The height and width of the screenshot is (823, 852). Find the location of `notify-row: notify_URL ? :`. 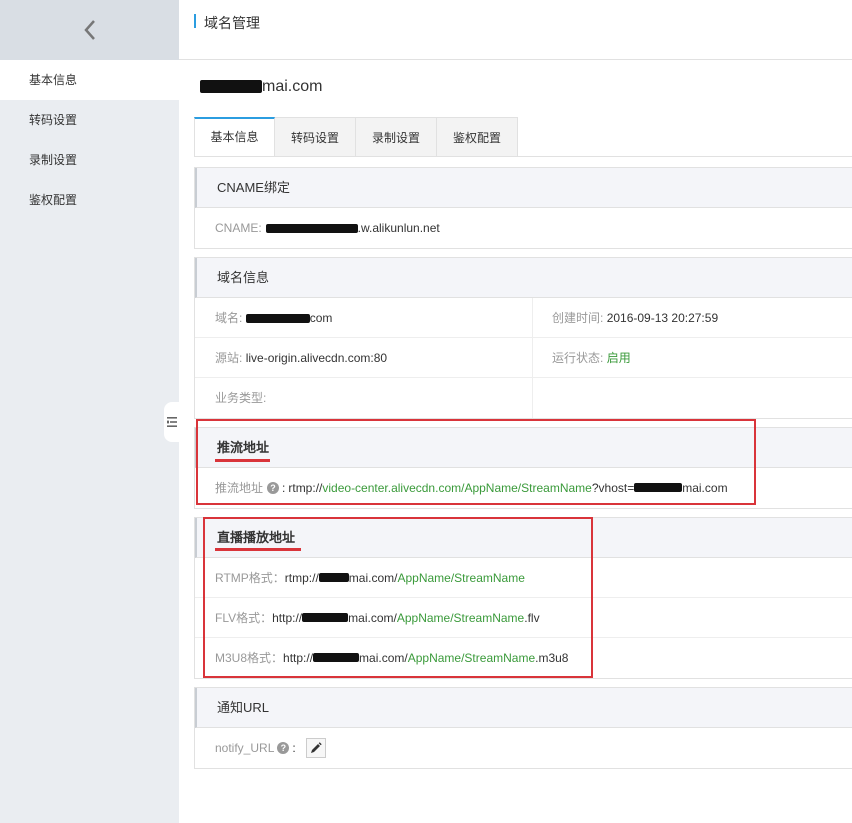

notify-row: notify_URL ? : is located at coordinates (523, 748).